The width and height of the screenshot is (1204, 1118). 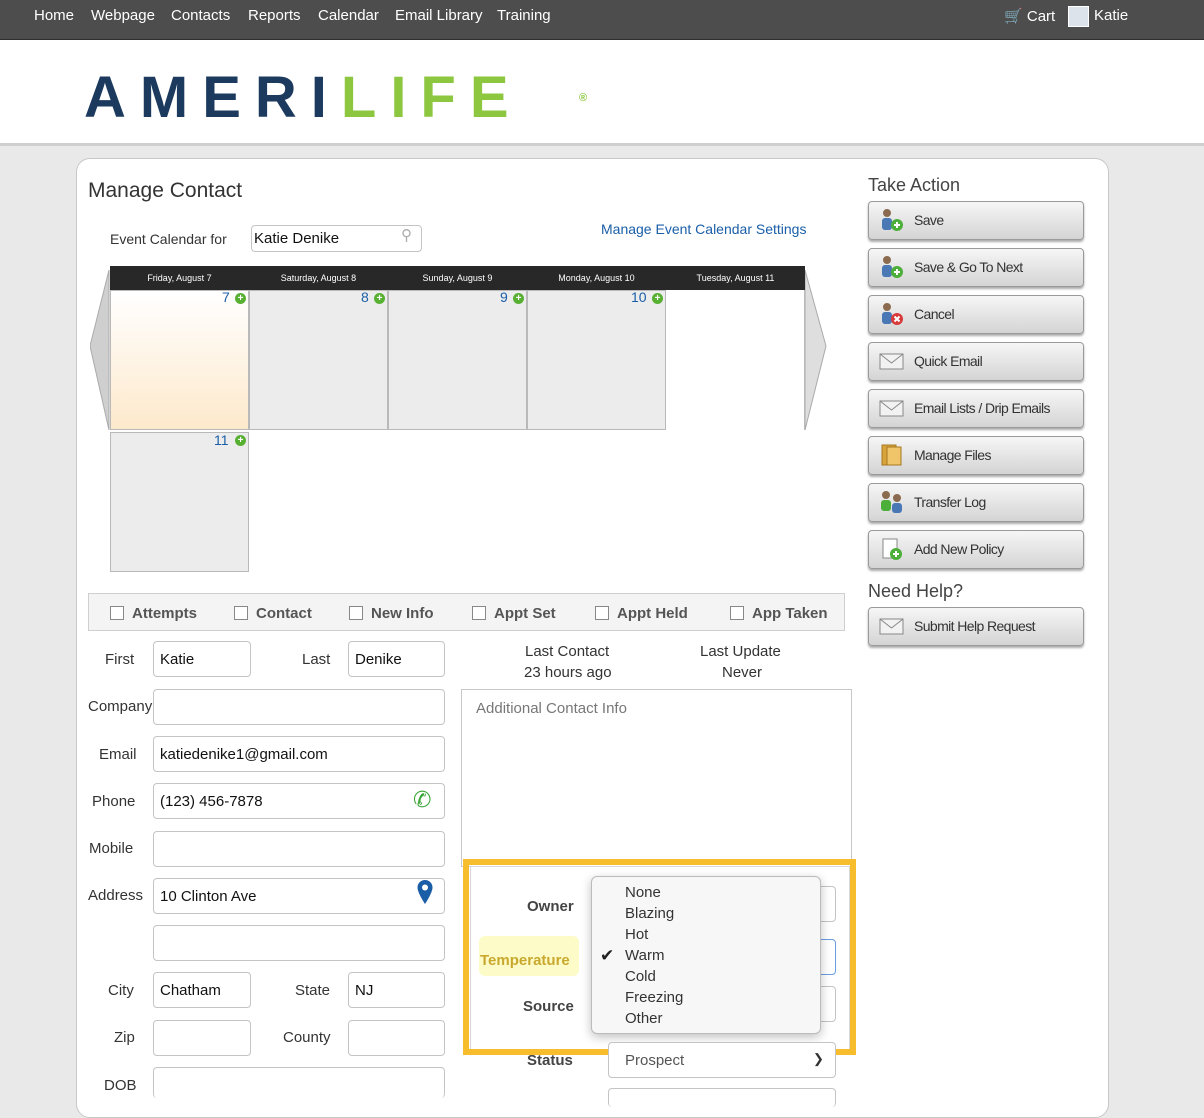 I want to click on temperature-option-other: Other, so click(x=644, y=1018).